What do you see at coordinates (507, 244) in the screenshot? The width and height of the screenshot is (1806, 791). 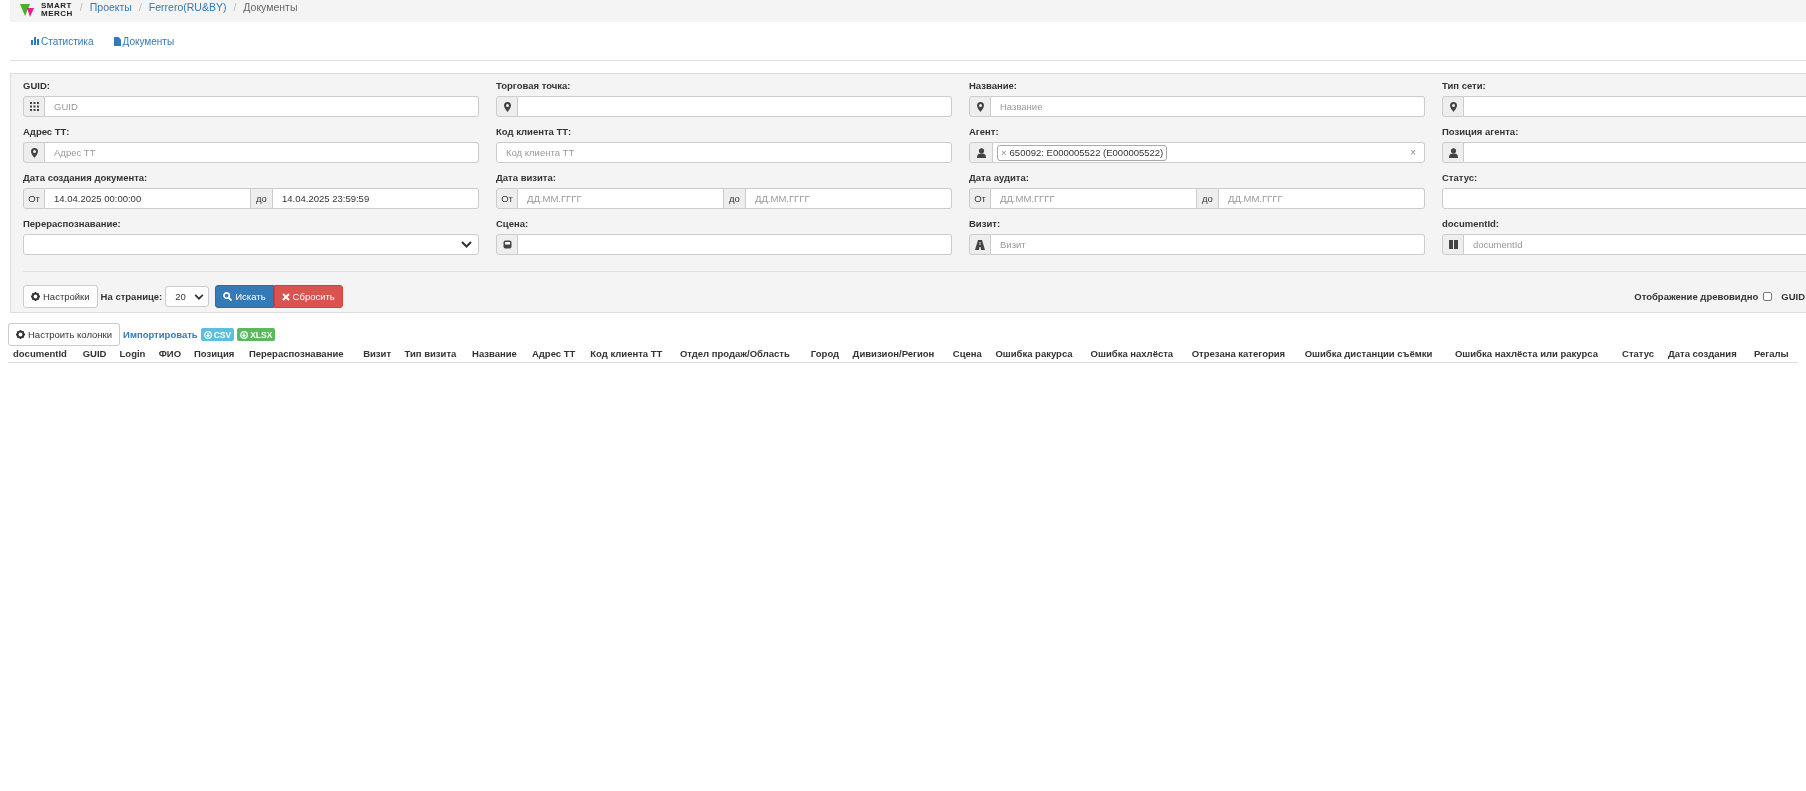 I see `tray-icon` at bounding box center [507, 244].